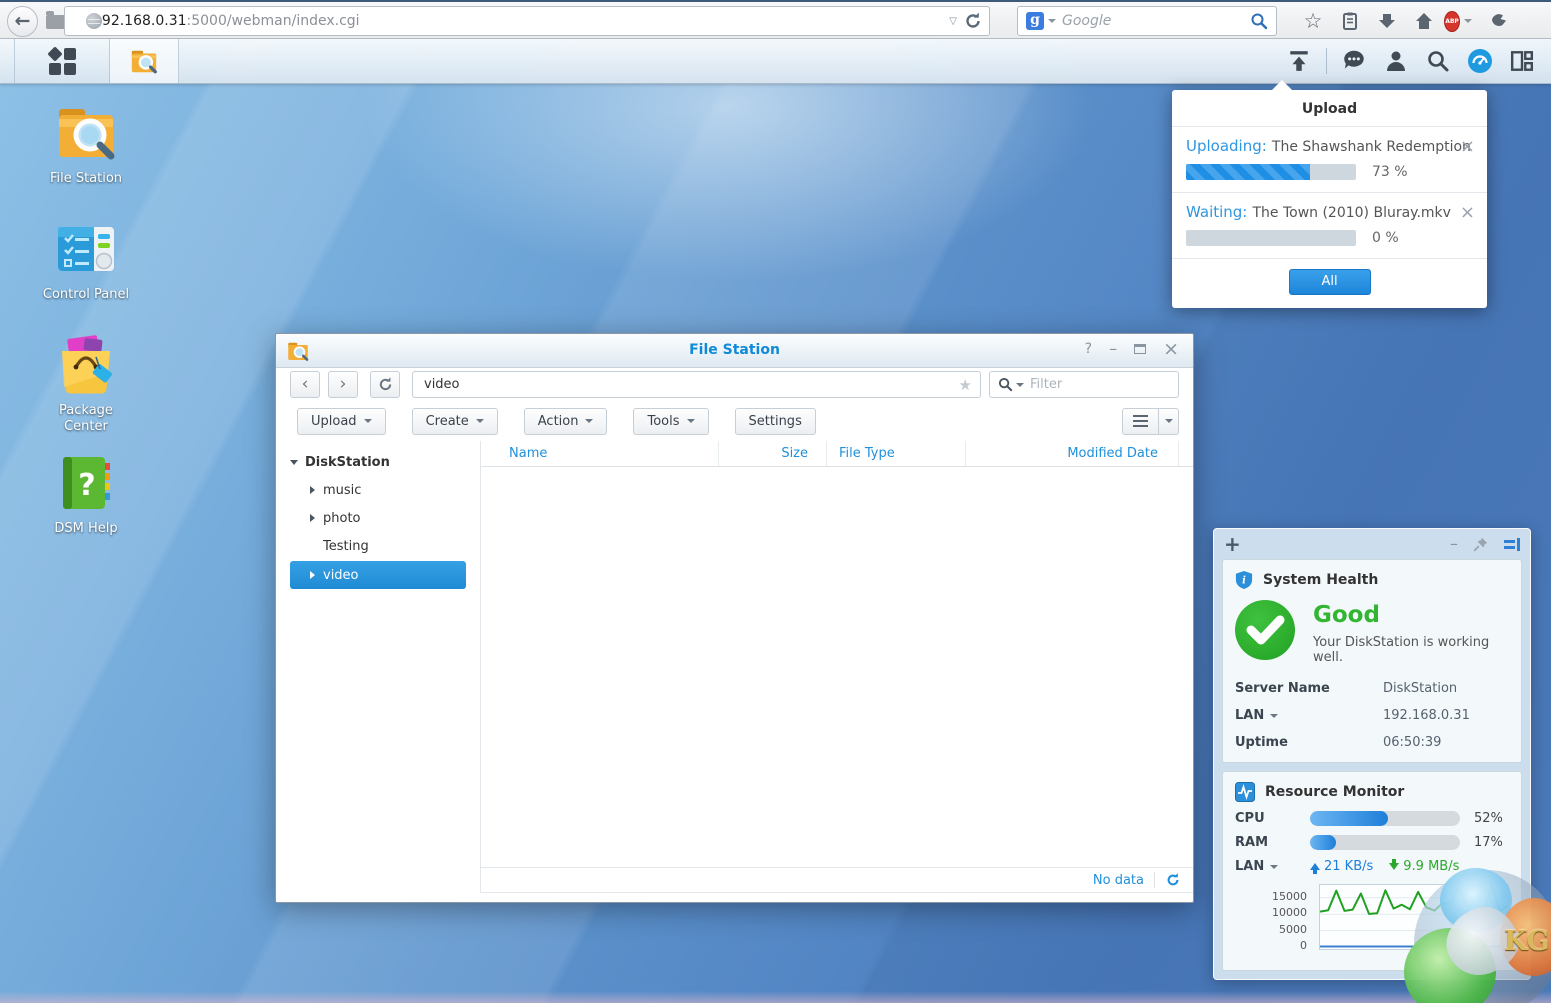  Describe the element at coordinates (1035, 21) in the screenshot. I see `google-logo-icon: g` at that location.